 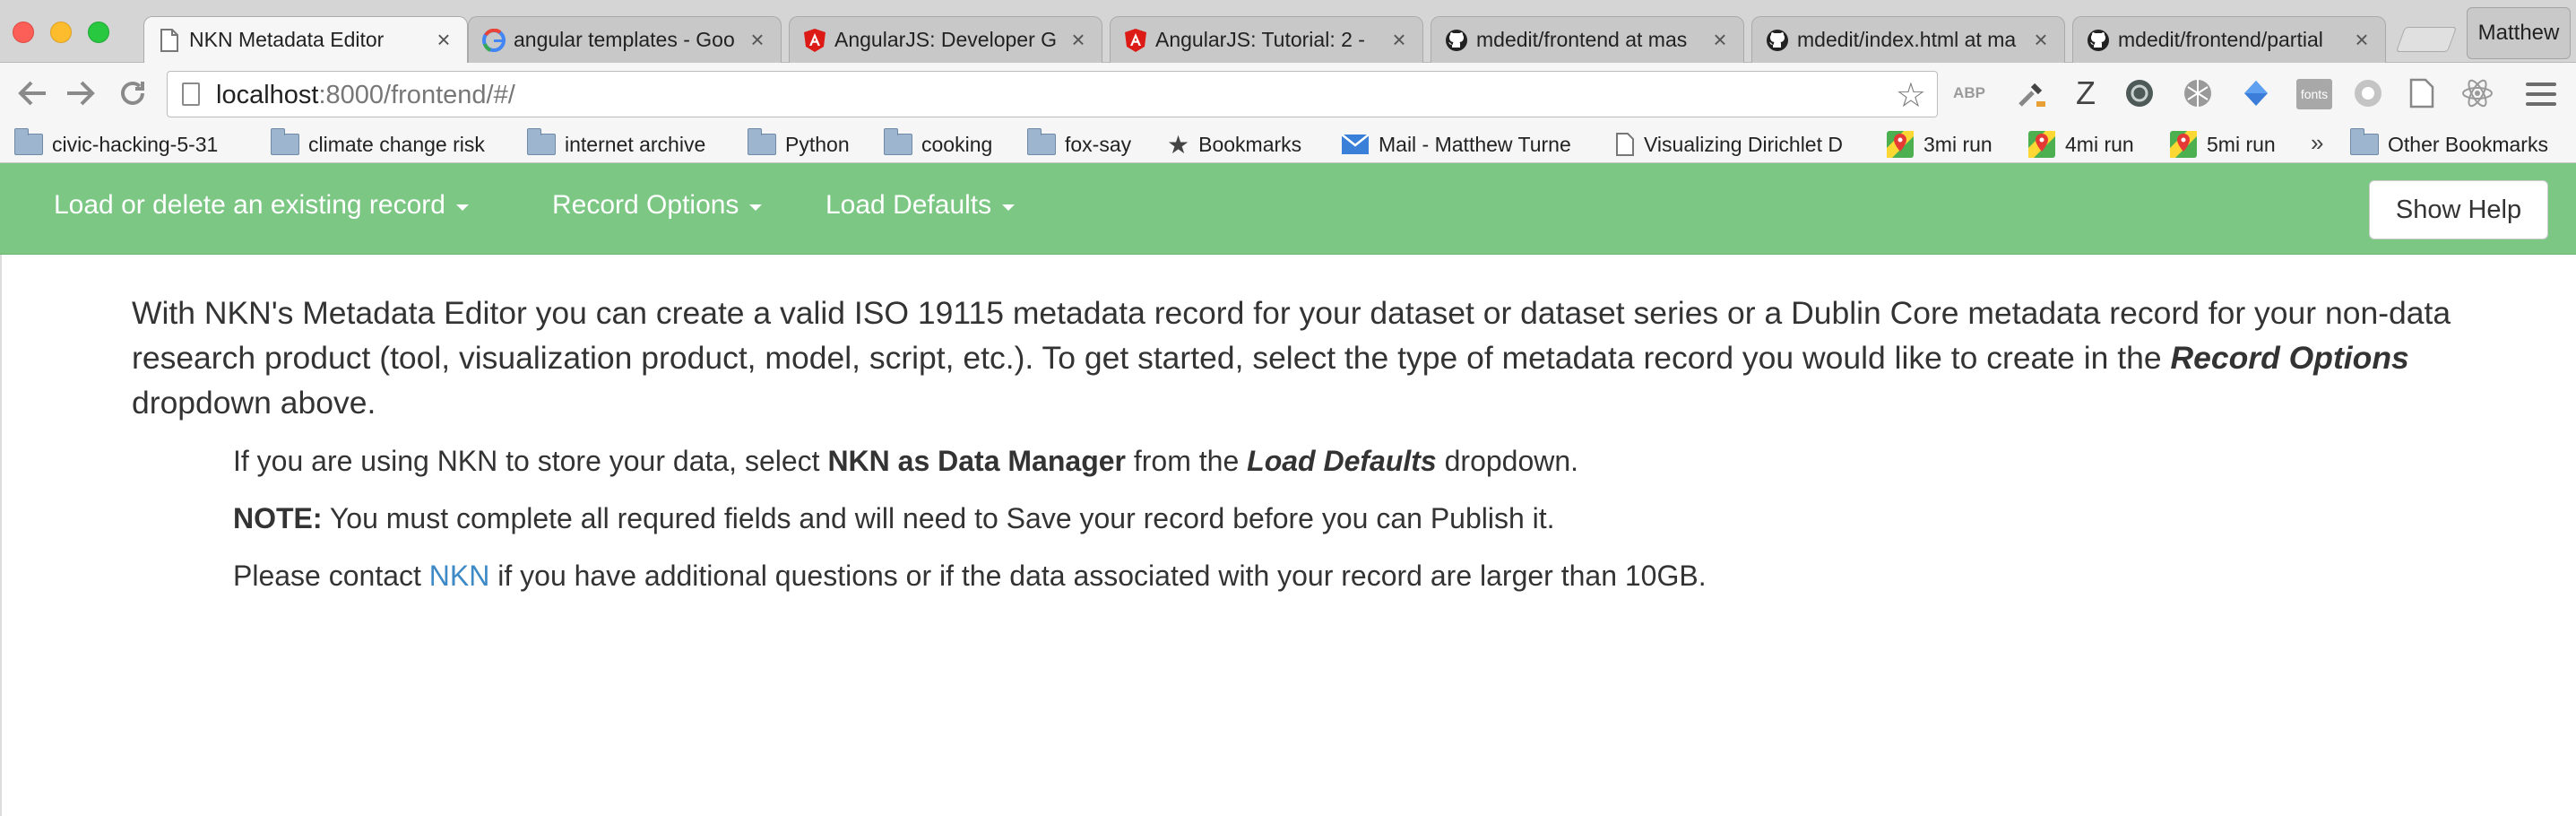 What do you see at coordinates (625, 40) in the screenshot?
I see `browser-tab: angular templates - Goo ×` at bounding box center [625, 40].